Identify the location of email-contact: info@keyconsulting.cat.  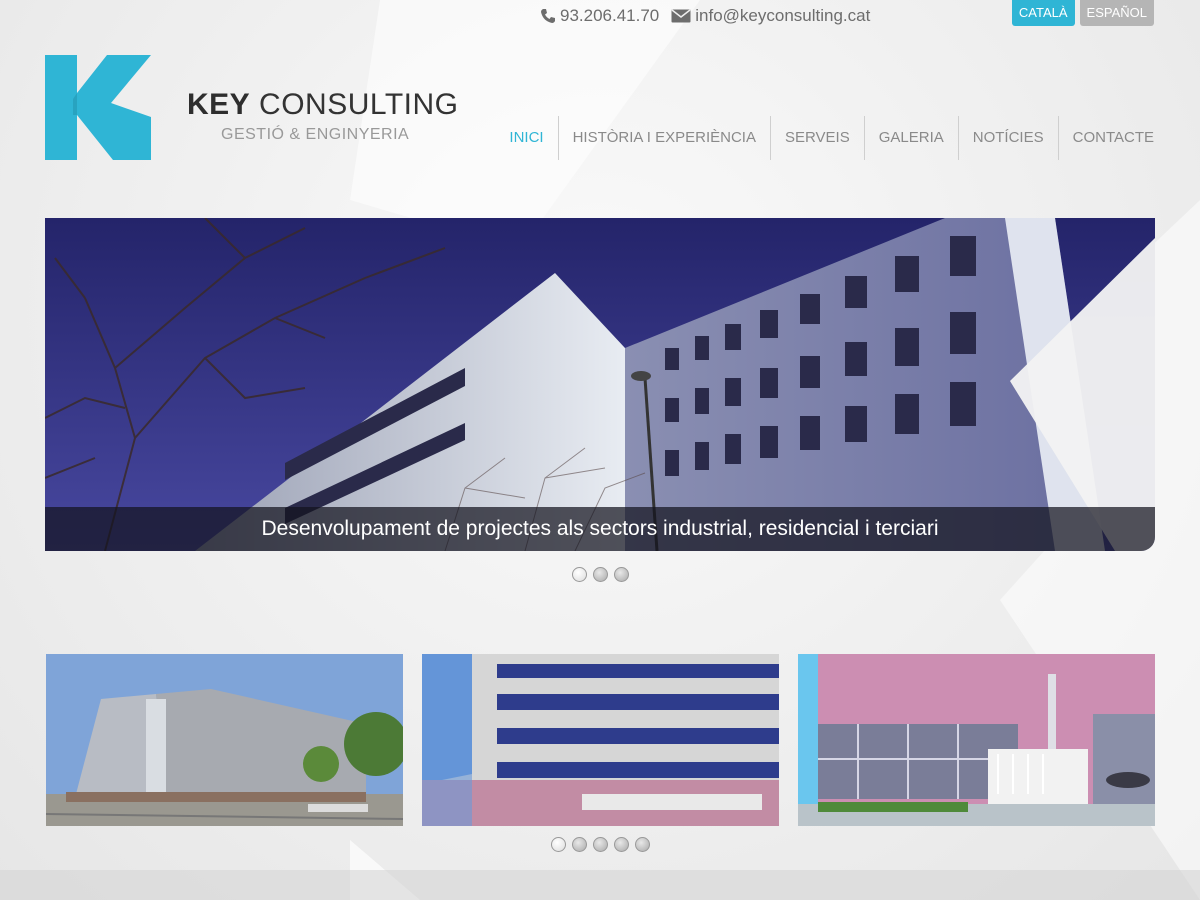
(770, 16).